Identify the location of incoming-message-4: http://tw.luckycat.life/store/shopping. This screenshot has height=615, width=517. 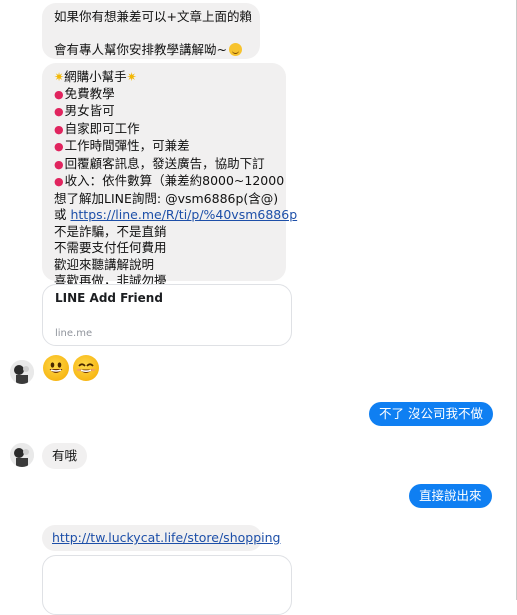
(161, 538).